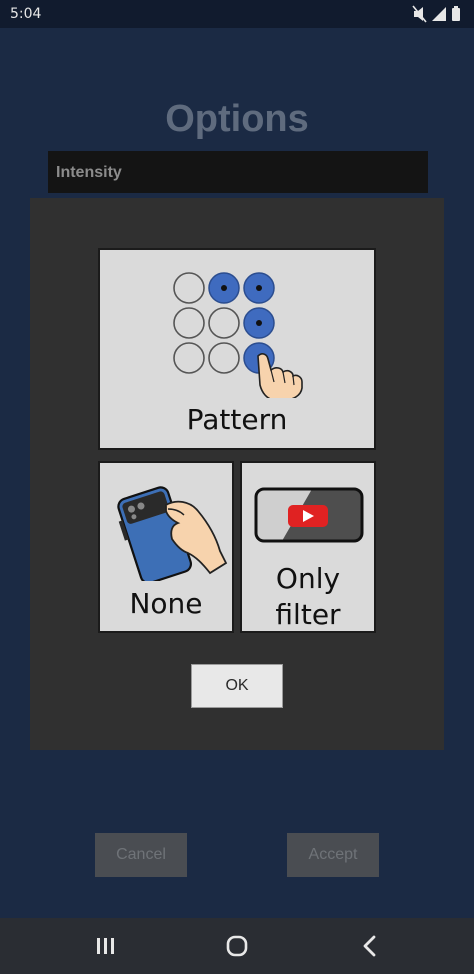 The height and width of the screenshot is (974, 474). What do you see at coordinates (237, 419) in the screenshot?
I see `pattern-label: Pattern` at bounding box center [237, 419].